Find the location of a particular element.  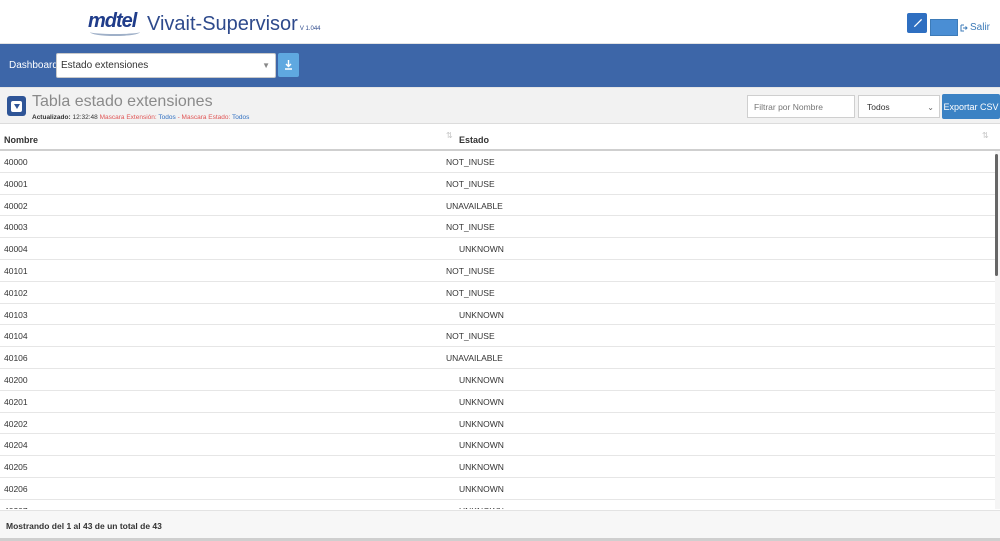

table-row: 40204 UNKNOWN is located at coordinates (497, 445).